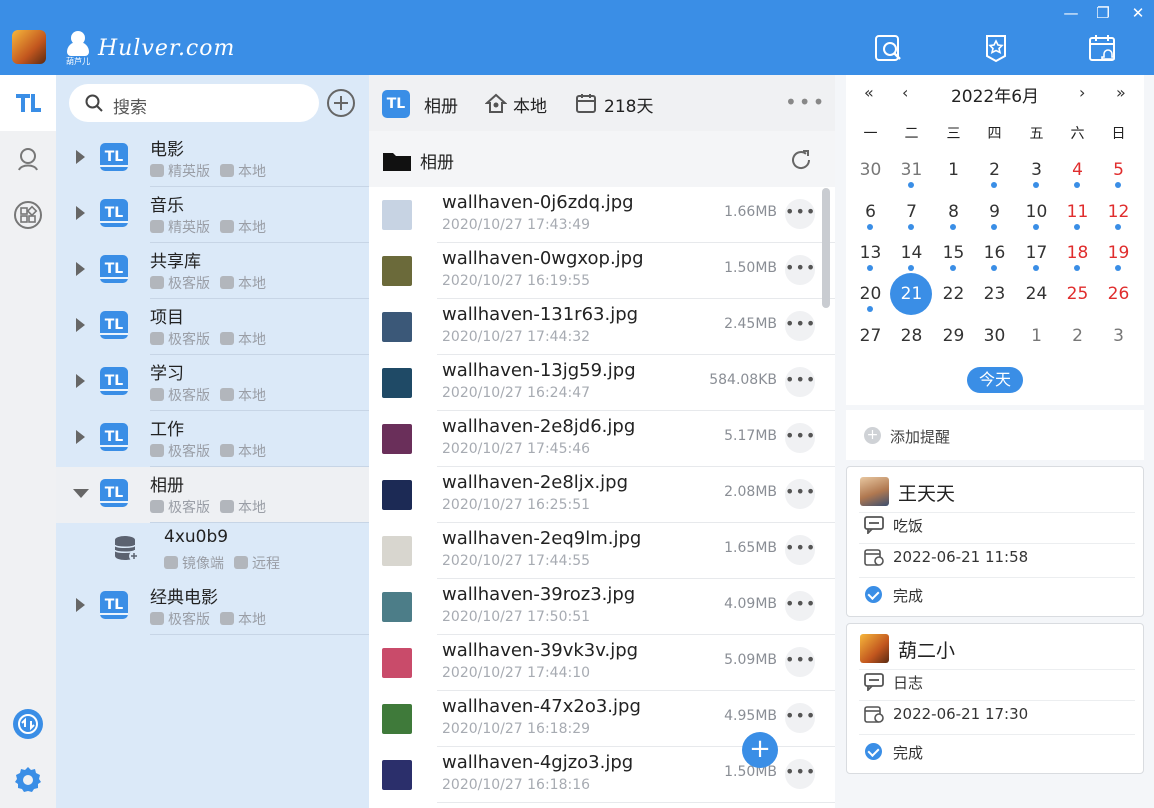  What do you see at coordinates (81, 493) in the screenshot?
I see `collapse-arrow-icon` at bounding box center [81, 493].